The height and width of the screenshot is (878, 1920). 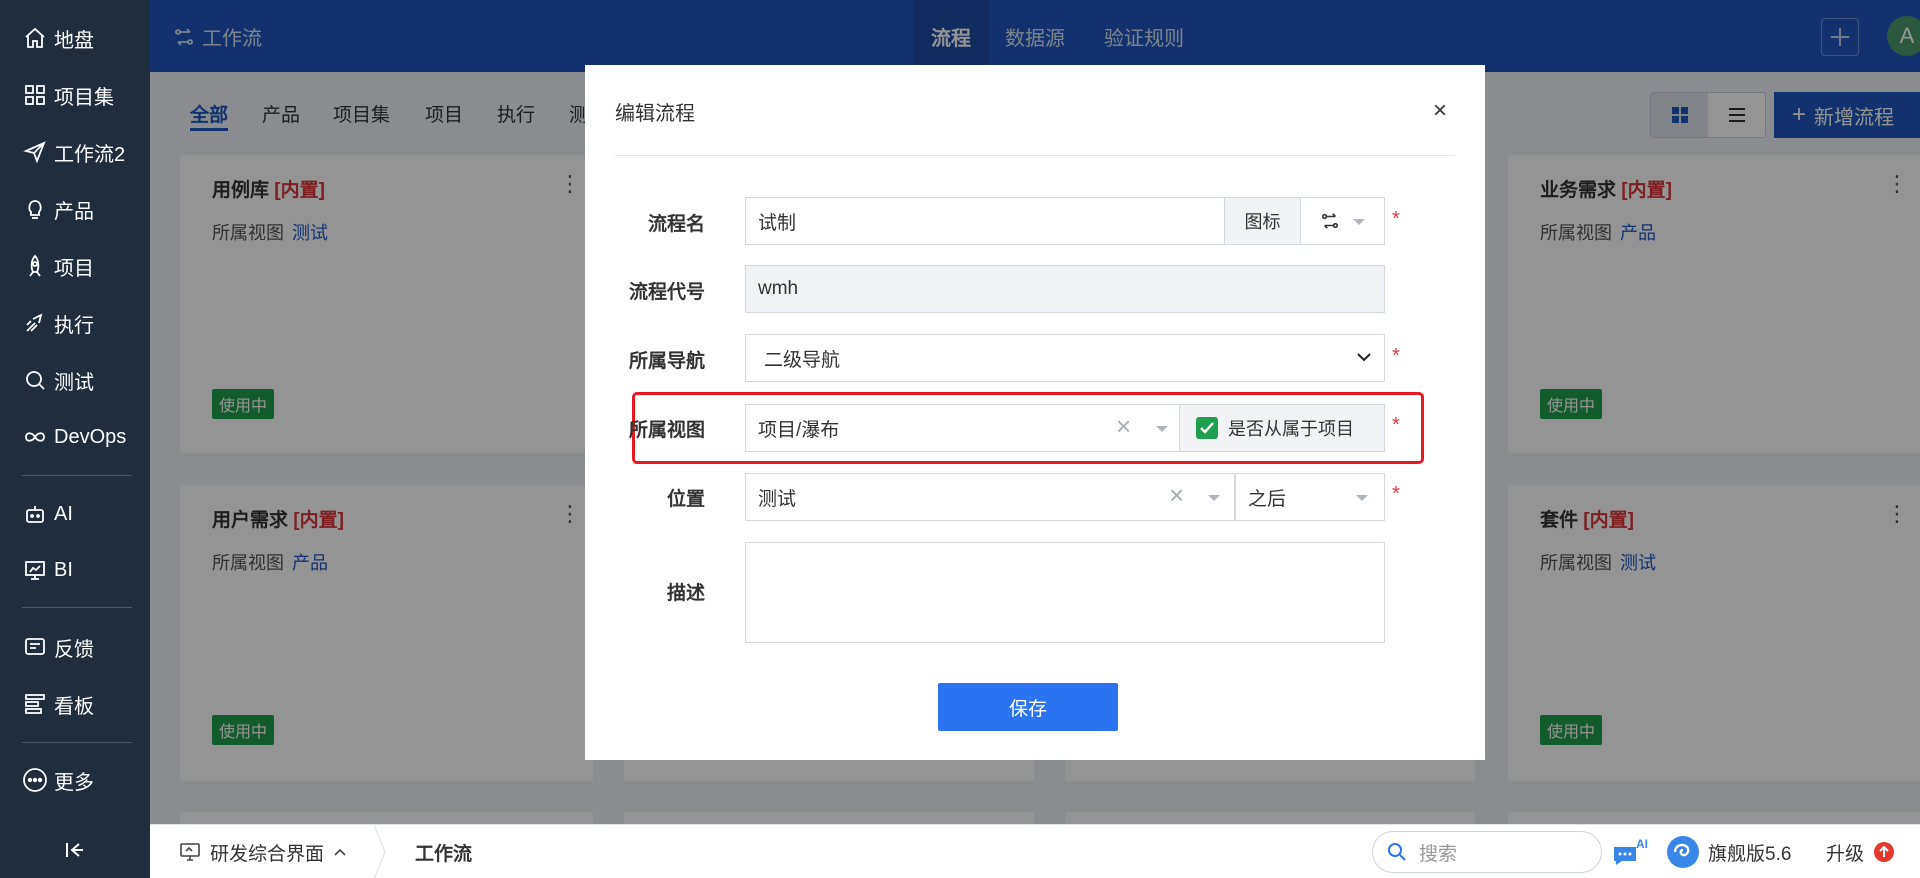 I want to click on sidebar-item-label: 看板, so click(x=74, y=706).